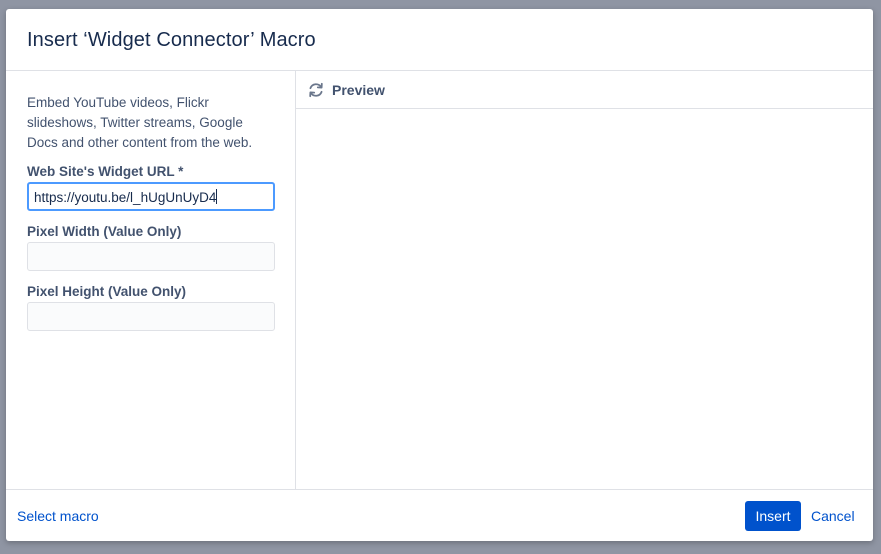  Describe the element at coordinates (316, 90) in the screenshot. I see `refresh-icon` at that location.